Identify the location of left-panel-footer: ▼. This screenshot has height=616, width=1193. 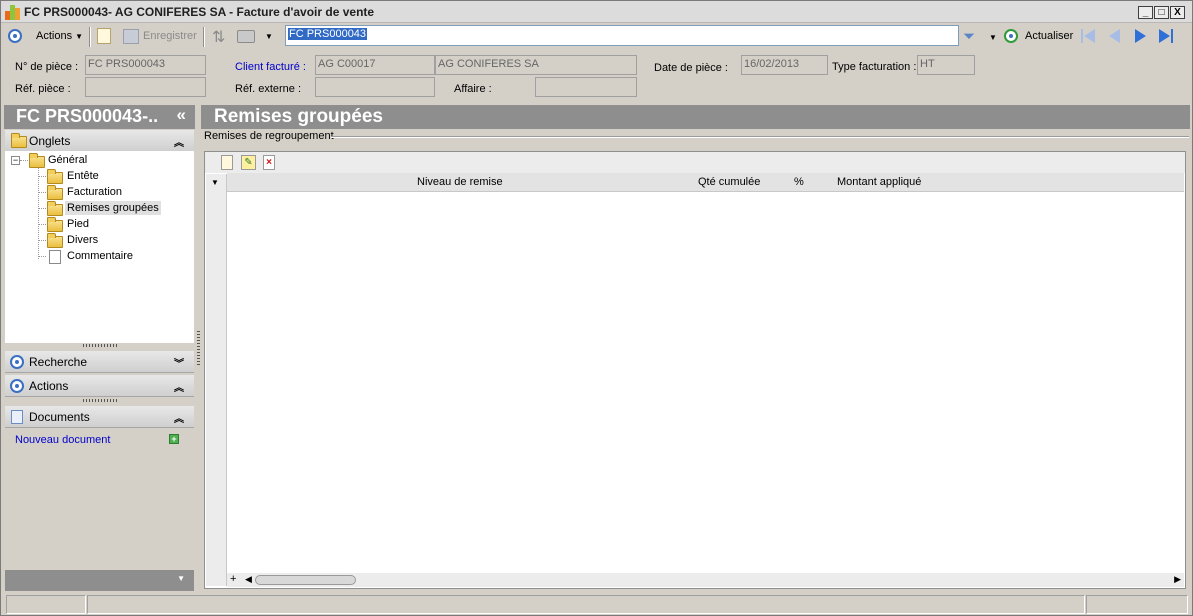
(99, 580).